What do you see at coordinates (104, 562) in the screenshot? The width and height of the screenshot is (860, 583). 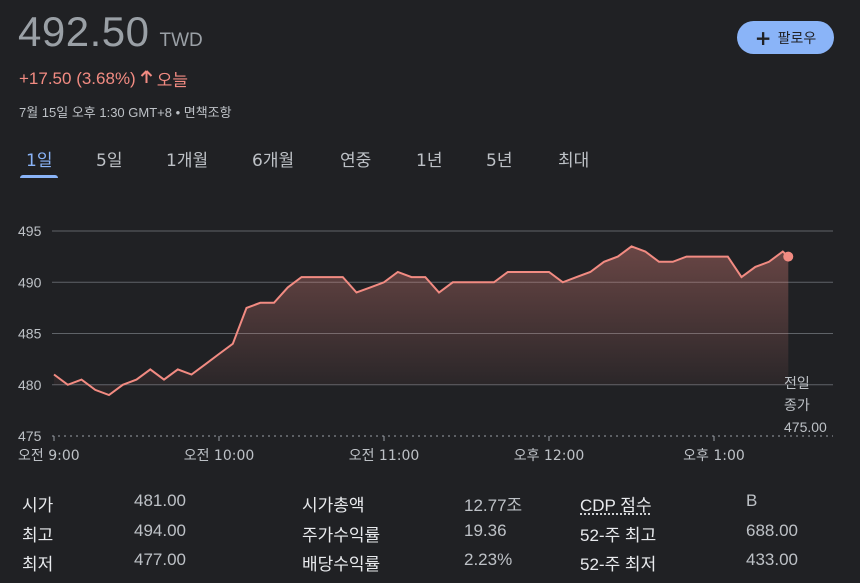 I see `stat-low: 최저 477.00` at bounding box center [104, 562].